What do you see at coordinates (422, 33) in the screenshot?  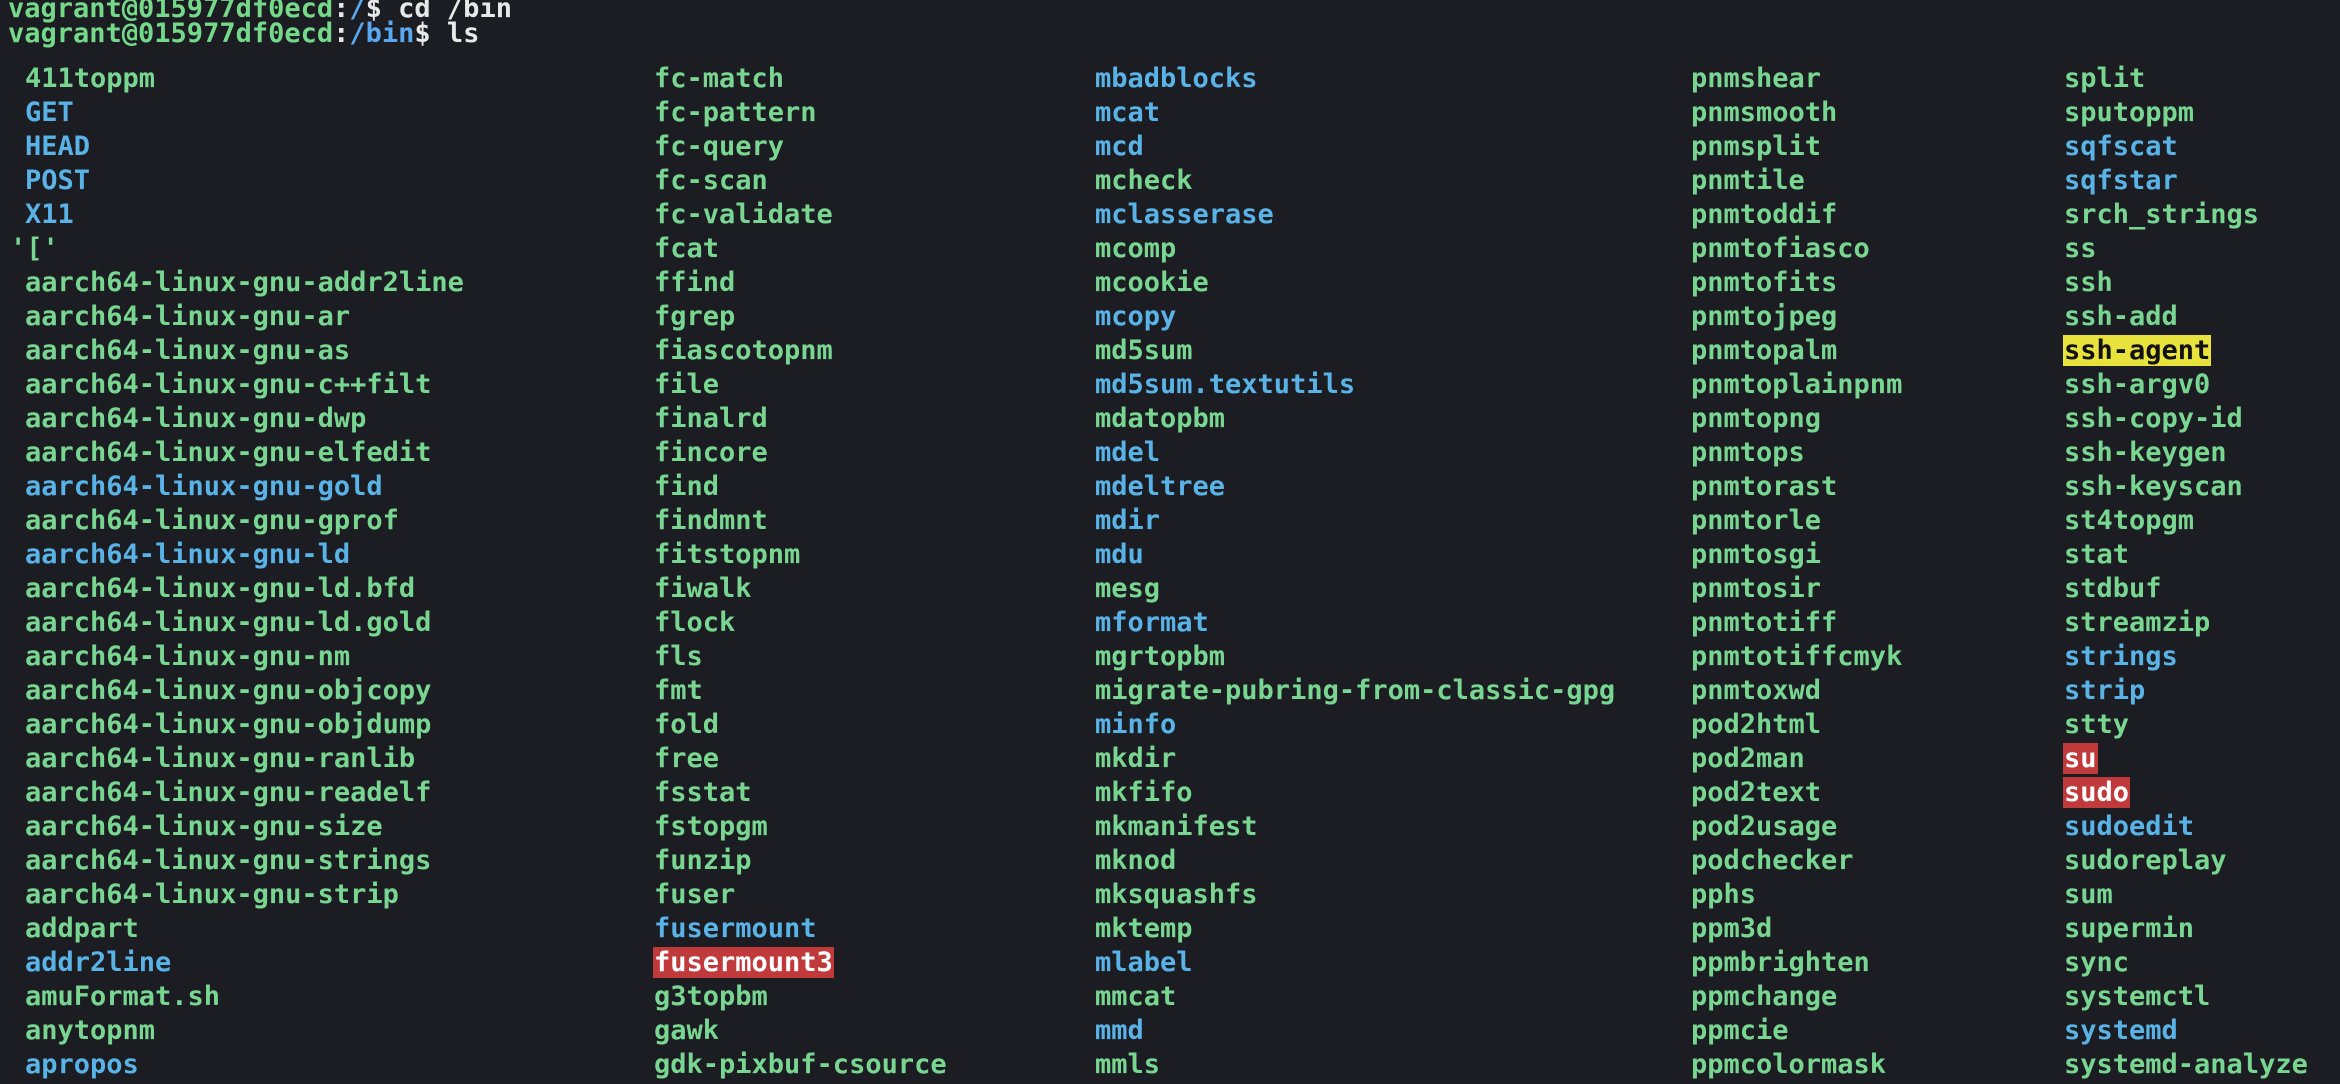 I see `prompt-dollar: $` at bounding box center [422, 33].